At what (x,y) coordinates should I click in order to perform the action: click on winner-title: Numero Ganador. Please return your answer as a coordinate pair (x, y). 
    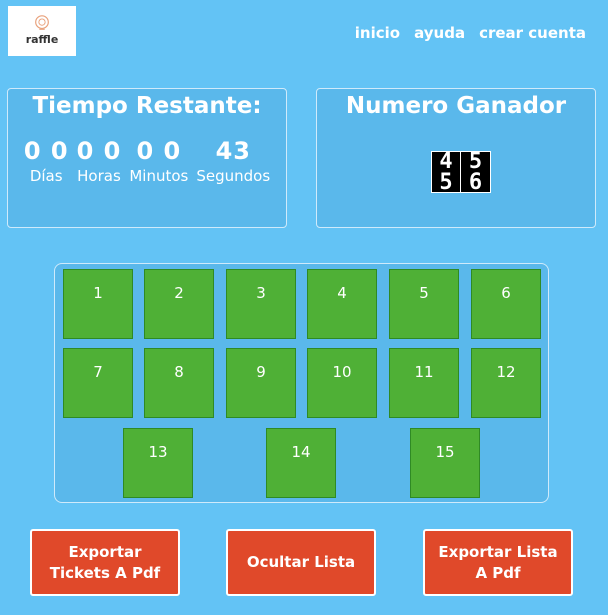
    Looking at the image, I should click on (456, 106).